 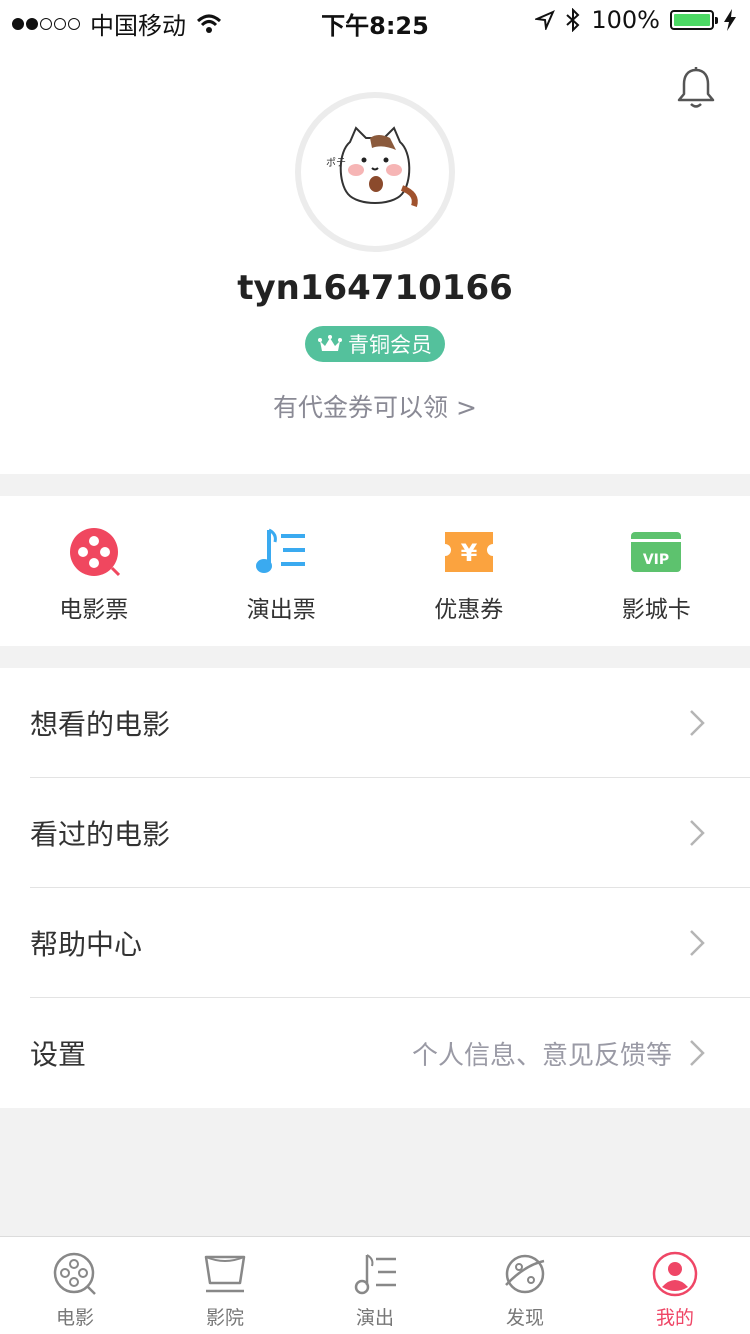 I want to click on quick-actions: 电影票 演出票 ¥ 优惠券 VIP 影城卡, so click(x=375, y=571).